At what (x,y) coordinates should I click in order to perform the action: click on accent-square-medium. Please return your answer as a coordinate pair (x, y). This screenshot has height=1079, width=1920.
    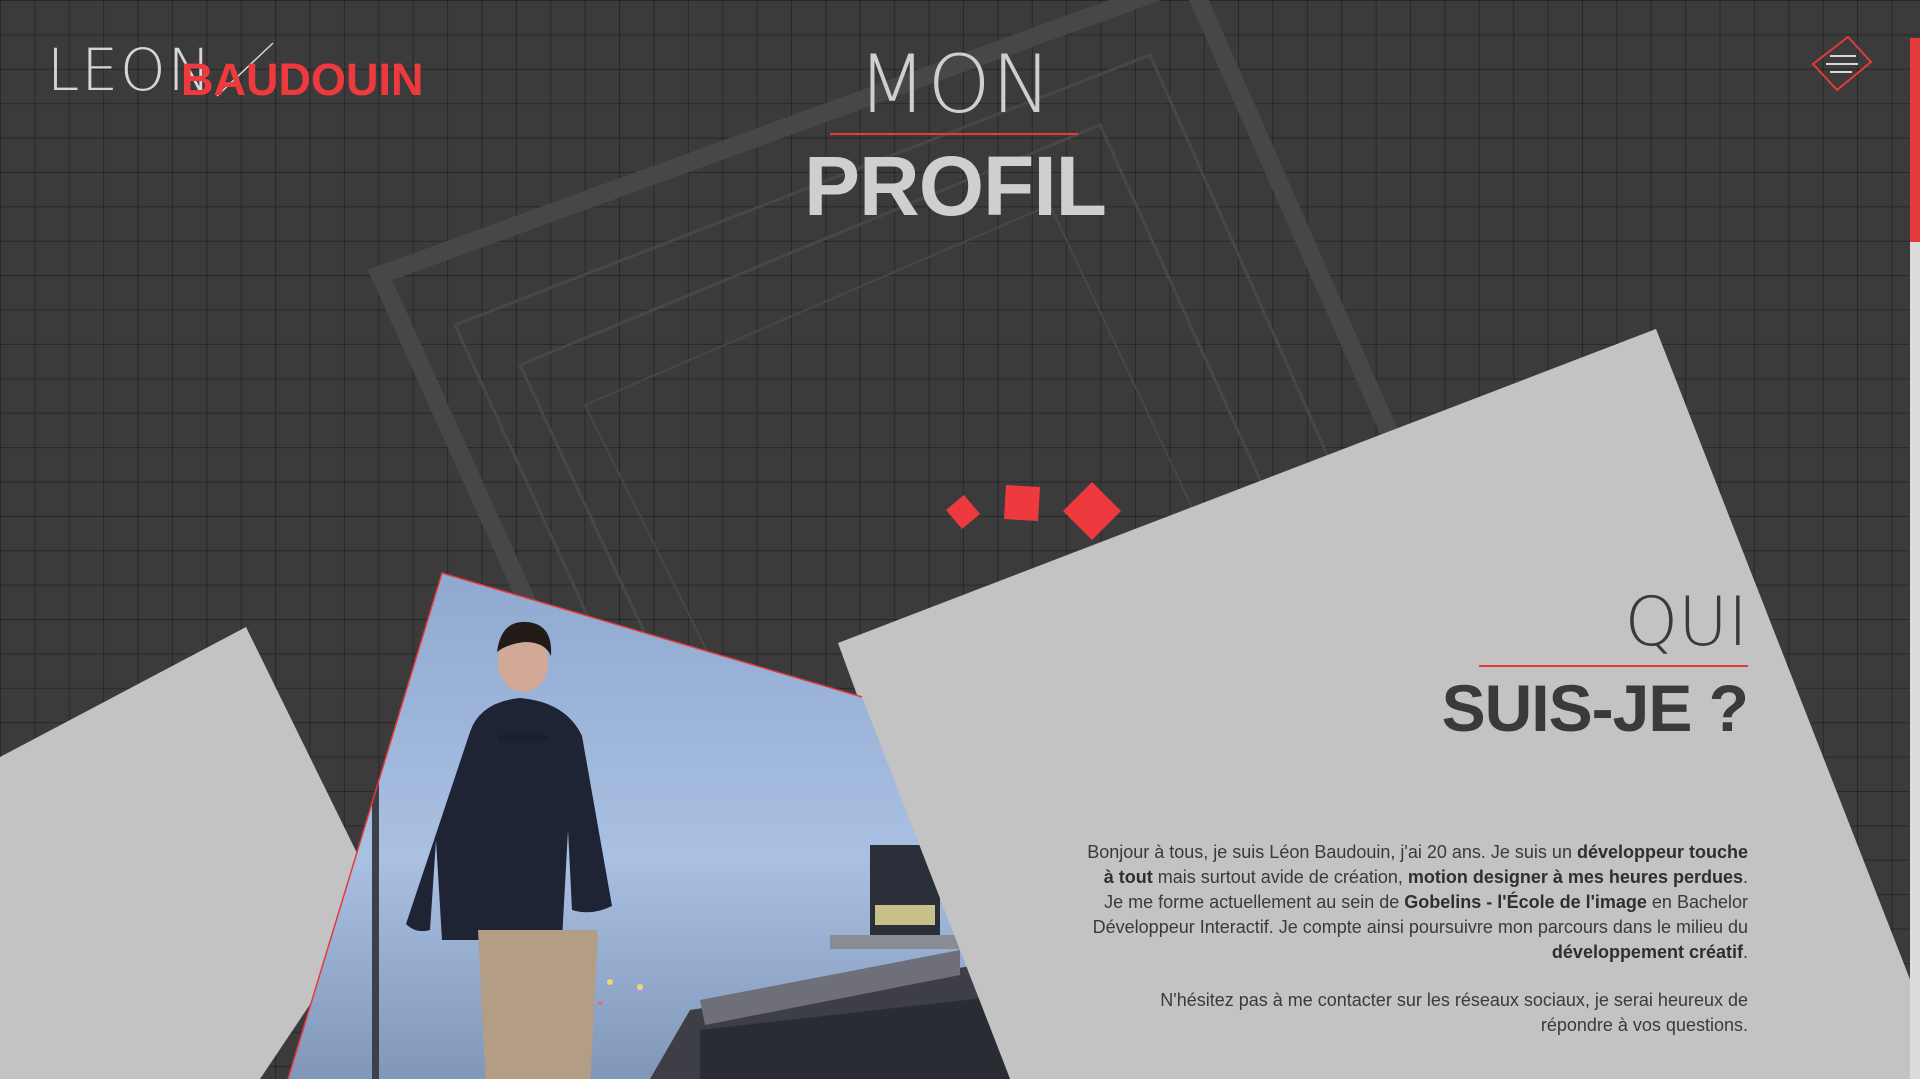
    Looking at the image, I should click on (1022, 503).